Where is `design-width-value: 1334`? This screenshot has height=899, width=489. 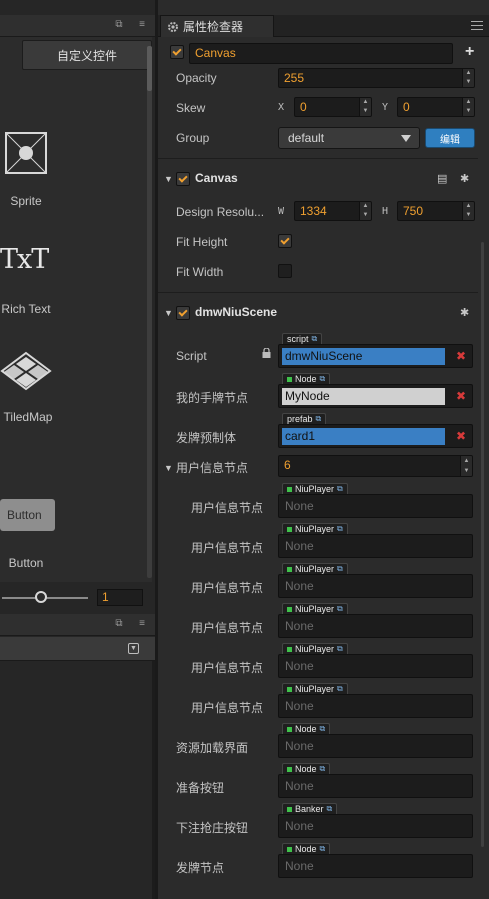
design-width-value: 1334 is located at coordinates (313, 211).